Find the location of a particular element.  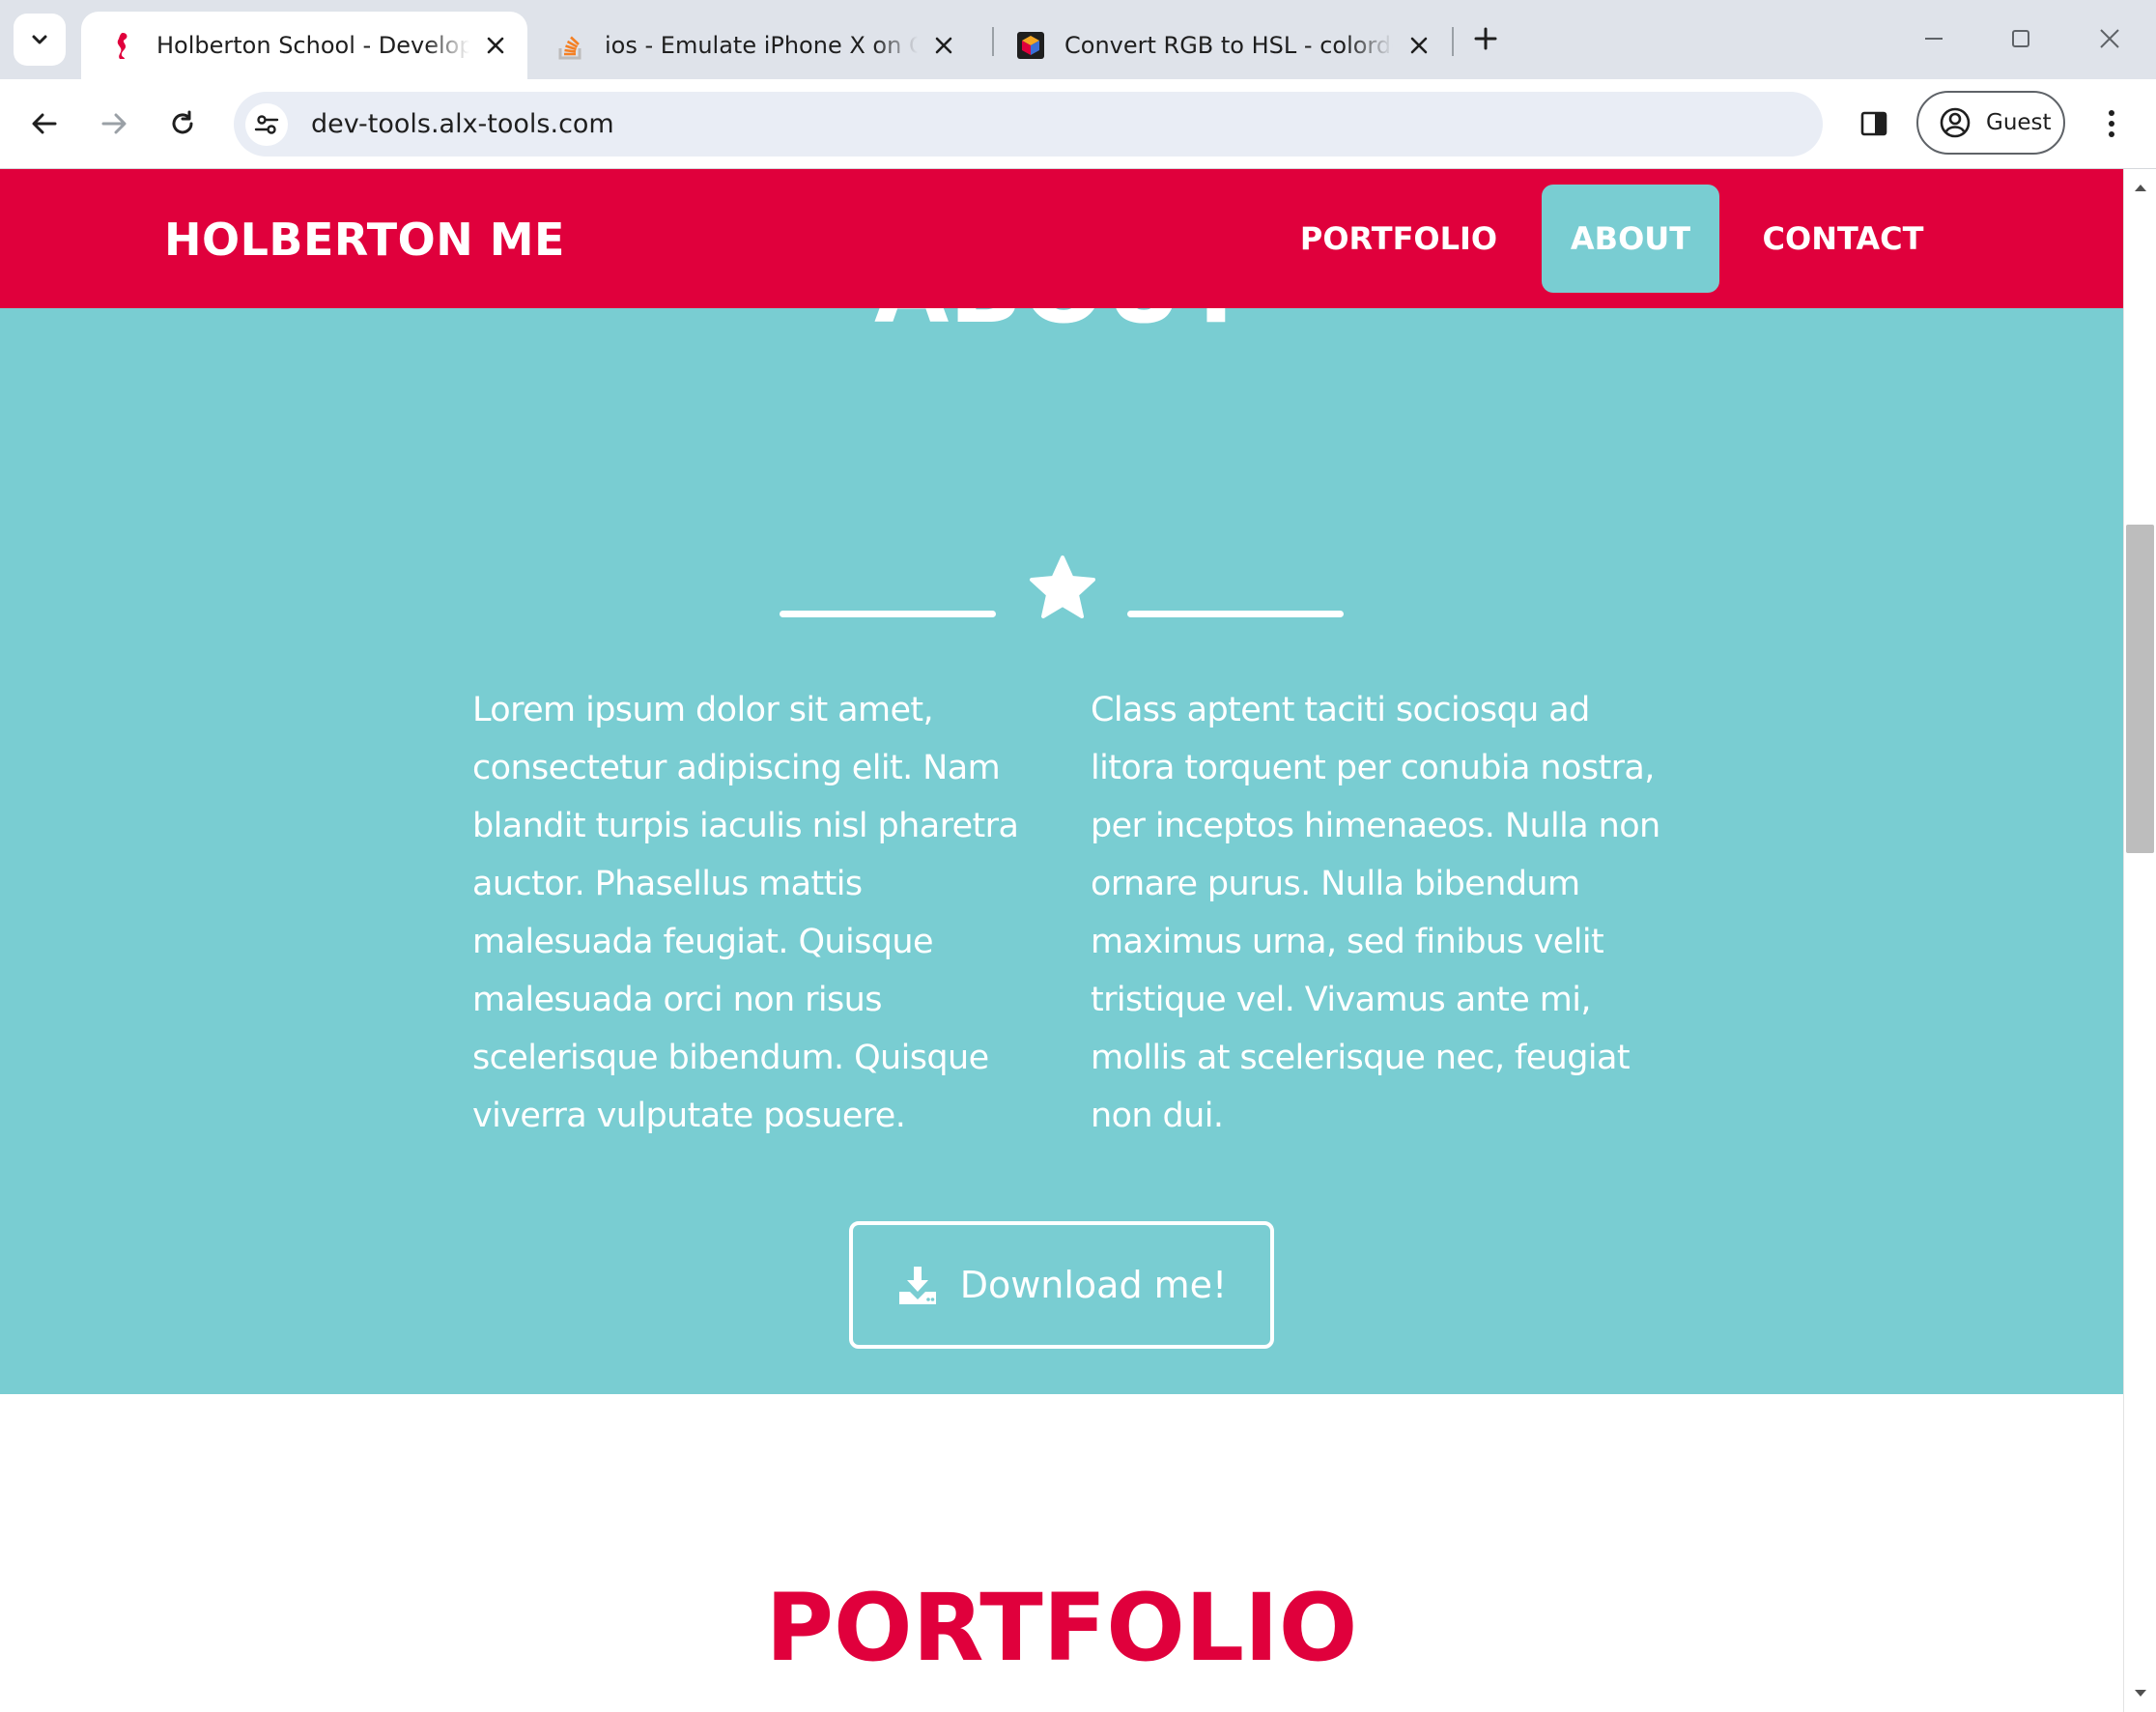

tab-colordesigner: Convert RGB to HSL - colordesigner is located at coordinates (1220, 45).